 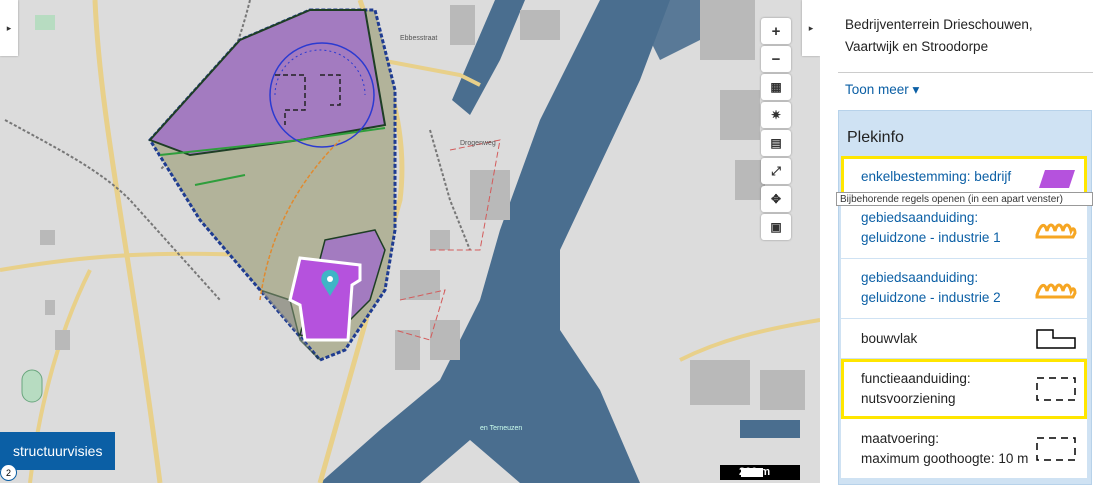 I want to click on building-plane-icon, so click(x=1056, y=339).